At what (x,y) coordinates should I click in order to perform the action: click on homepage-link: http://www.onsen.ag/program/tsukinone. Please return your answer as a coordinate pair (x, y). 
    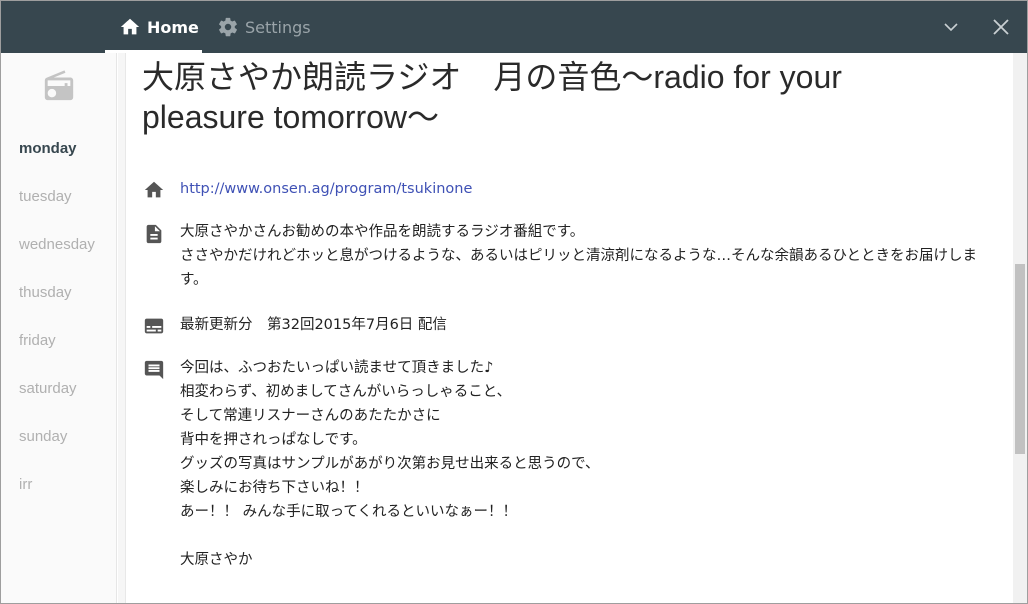
    Looking at the image, I should click on (326, 189).